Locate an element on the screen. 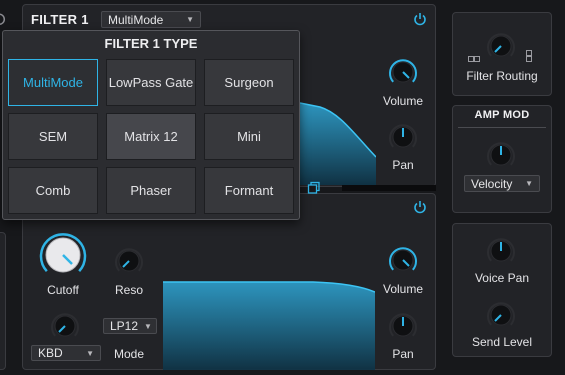 The height and width of the screenshot is (375, 565). filter-type-option-lowpass-gate: LowPass Gate is located at coordinates (151, 82).